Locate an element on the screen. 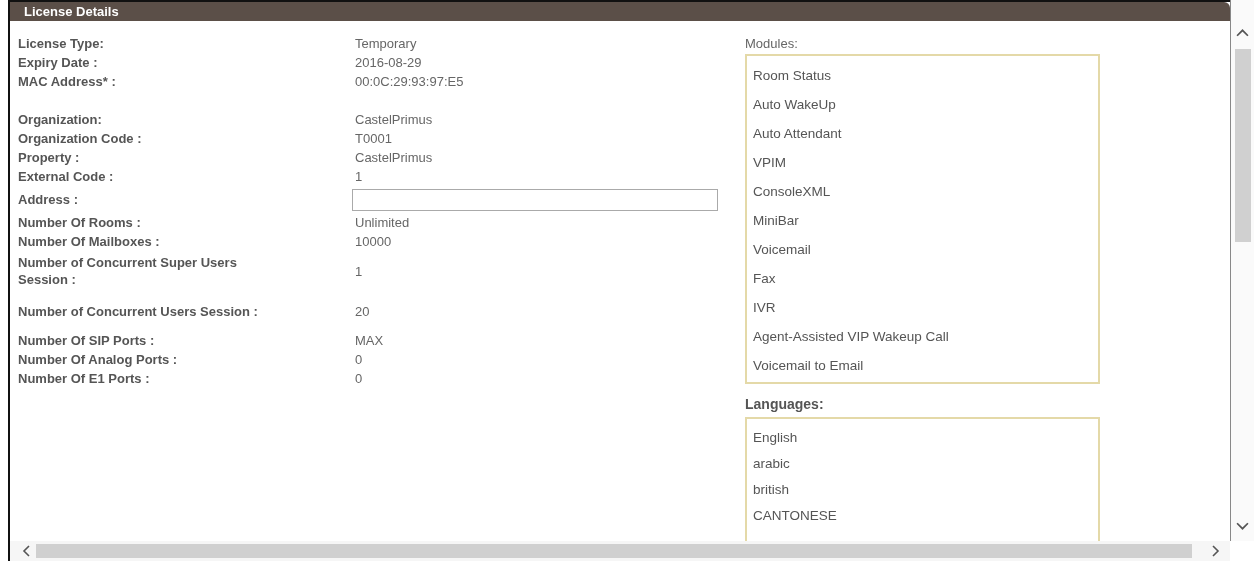  field-label: MAC Address* : is located at coordinates (67, 81).